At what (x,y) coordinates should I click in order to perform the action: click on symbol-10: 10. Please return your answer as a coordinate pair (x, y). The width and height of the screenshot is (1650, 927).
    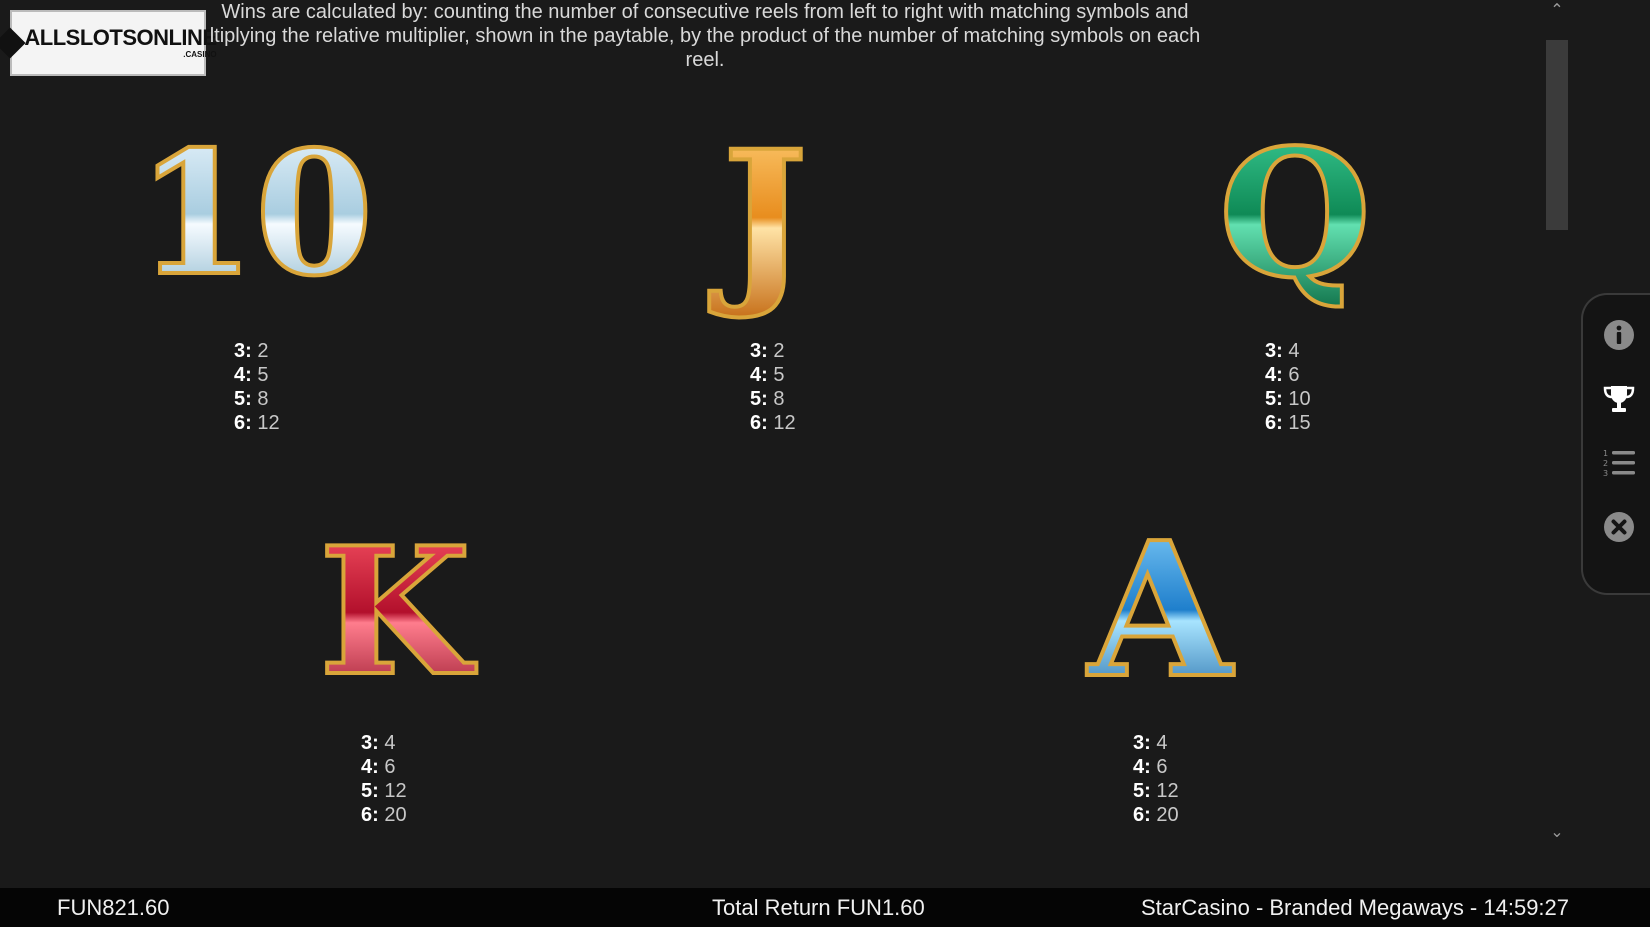
    Looking at the image, I should click on (255, 214).